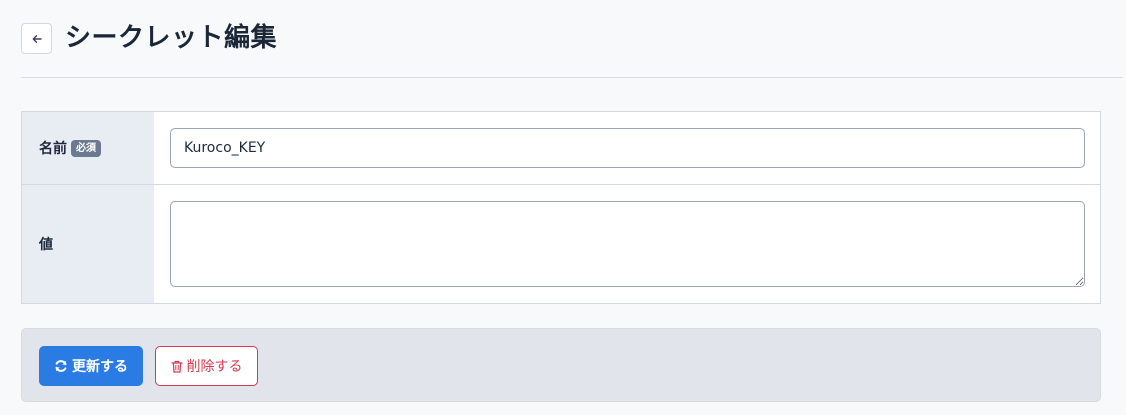 The height and width of the screenshot is (415, 1126). I want to click on update-button: 更新する, so click(91, 366).